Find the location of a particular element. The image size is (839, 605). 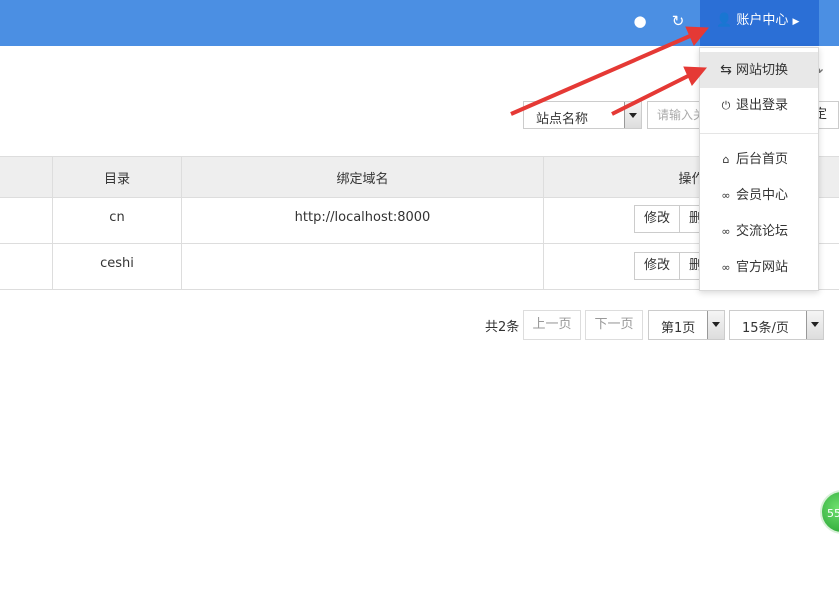

annotation-arrows is located at coordinates (610, 71).